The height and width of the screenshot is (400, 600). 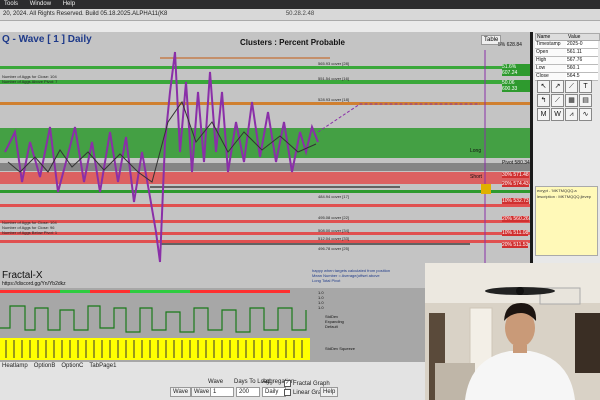 I want to click on menu-tools: Tools, so click(x=11, y=4).